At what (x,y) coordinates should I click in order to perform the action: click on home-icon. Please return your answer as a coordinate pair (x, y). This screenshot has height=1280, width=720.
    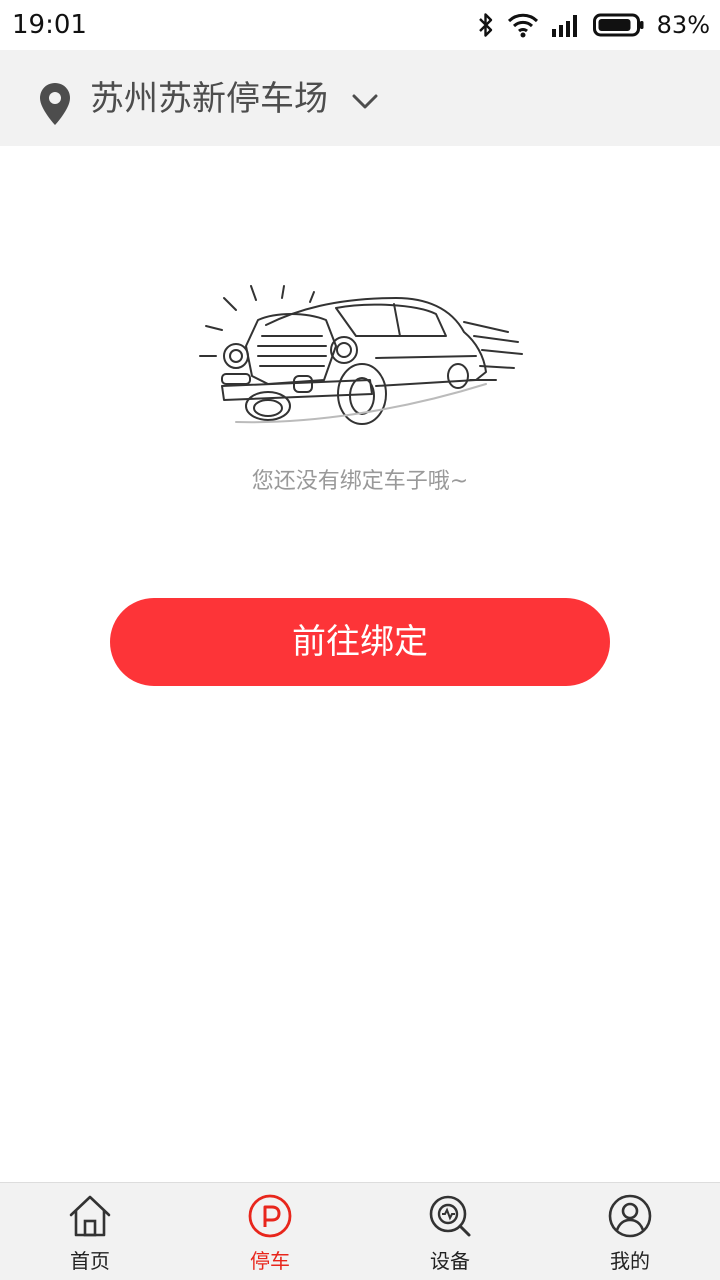
    Looking at the image, I should click on (90, 1216).